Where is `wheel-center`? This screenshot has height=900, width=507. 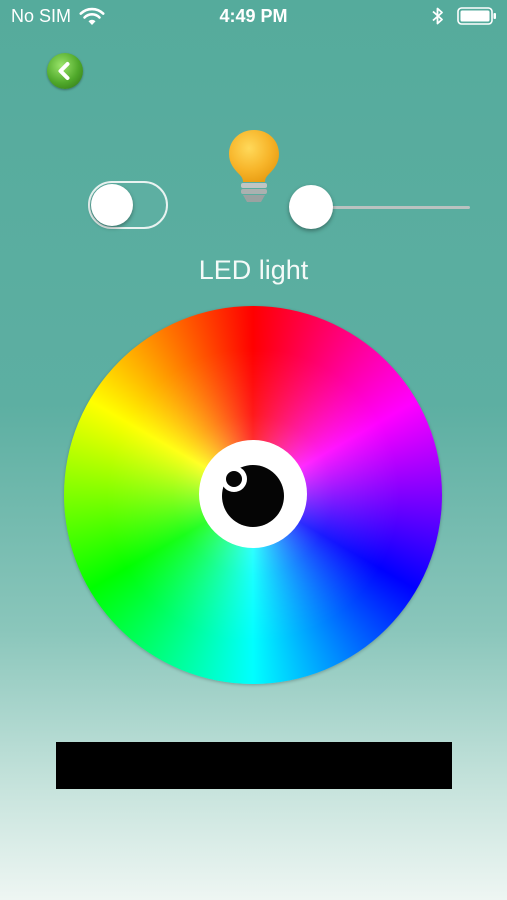
wheel-center is located at coordinates (253, 494).